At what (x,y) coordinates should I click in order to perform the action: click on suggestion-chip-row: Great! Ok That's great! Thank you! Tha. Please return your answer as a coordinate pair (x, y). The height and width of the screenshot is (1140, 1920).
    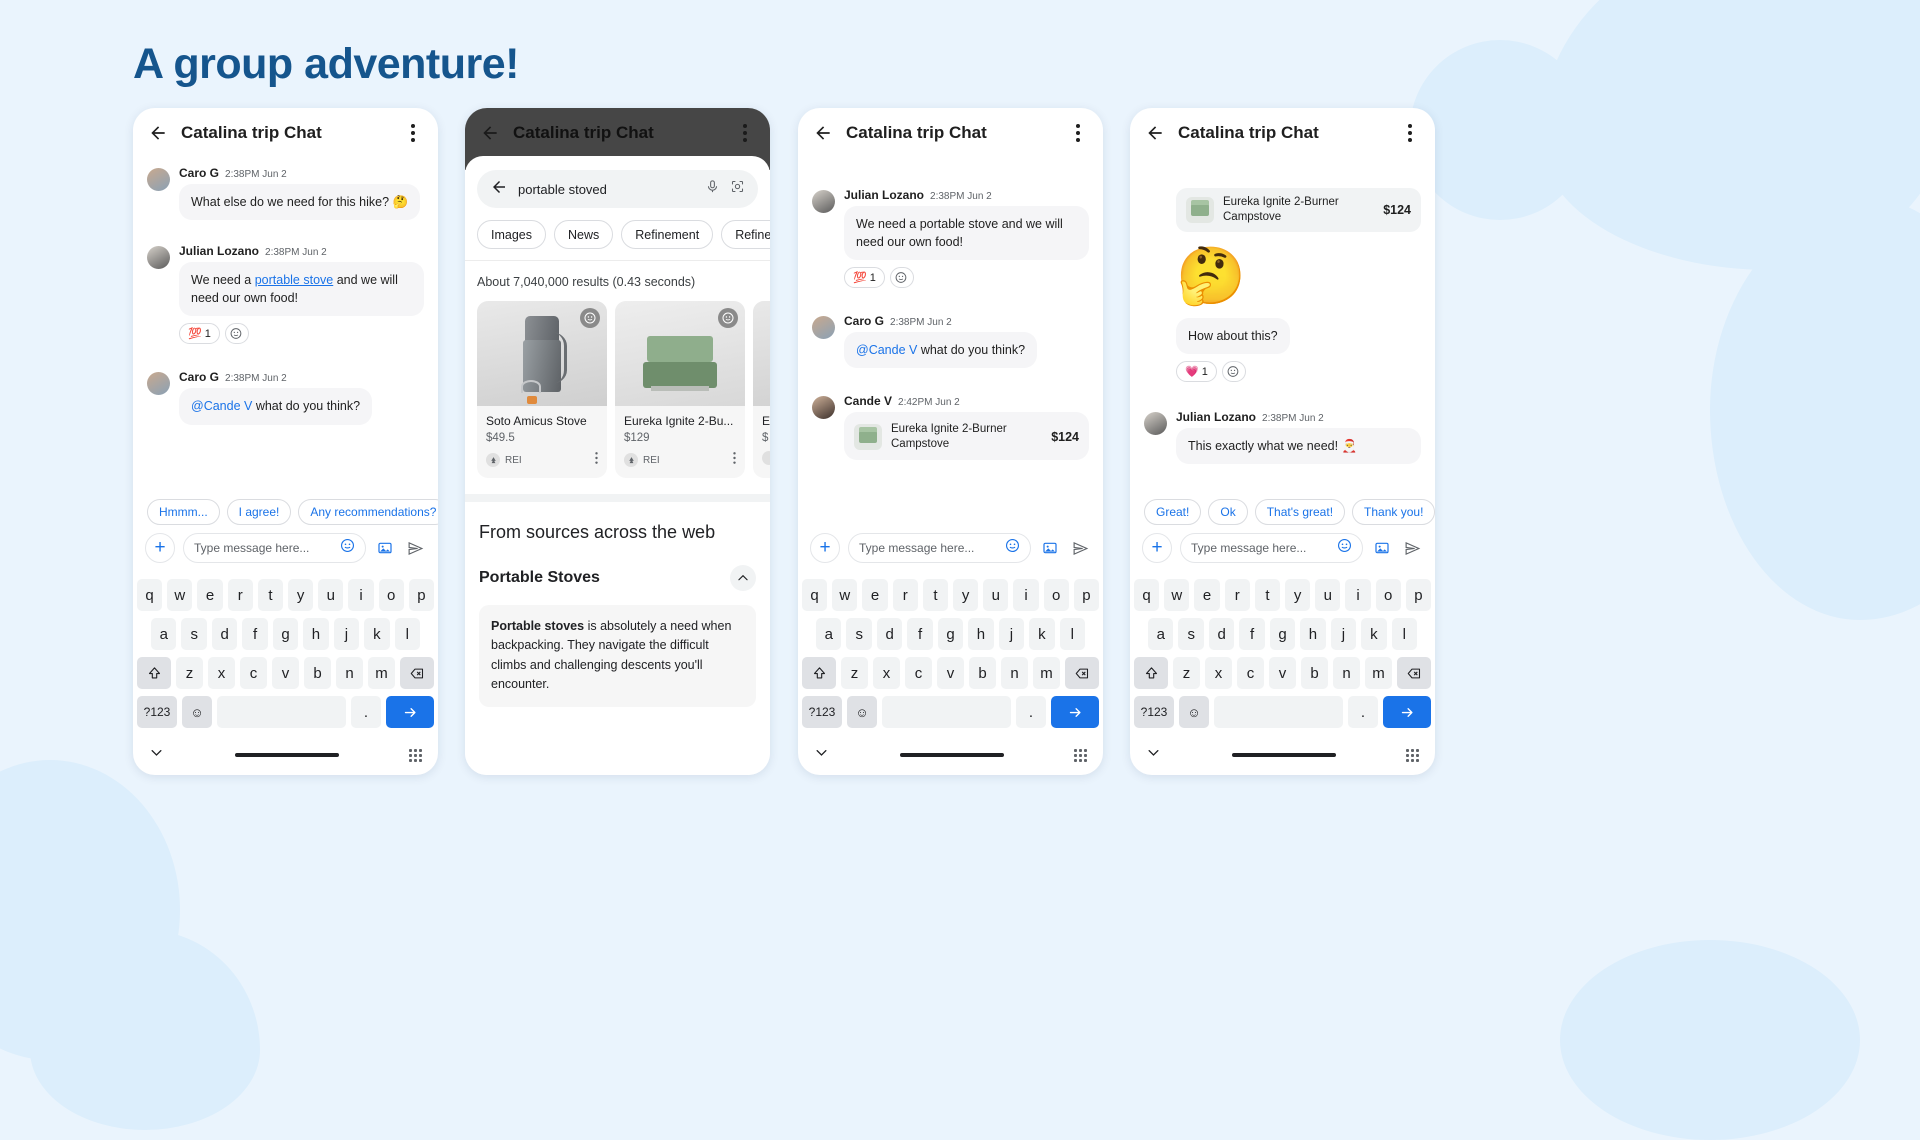
    Looking at the image, I should click on (1282, 514).